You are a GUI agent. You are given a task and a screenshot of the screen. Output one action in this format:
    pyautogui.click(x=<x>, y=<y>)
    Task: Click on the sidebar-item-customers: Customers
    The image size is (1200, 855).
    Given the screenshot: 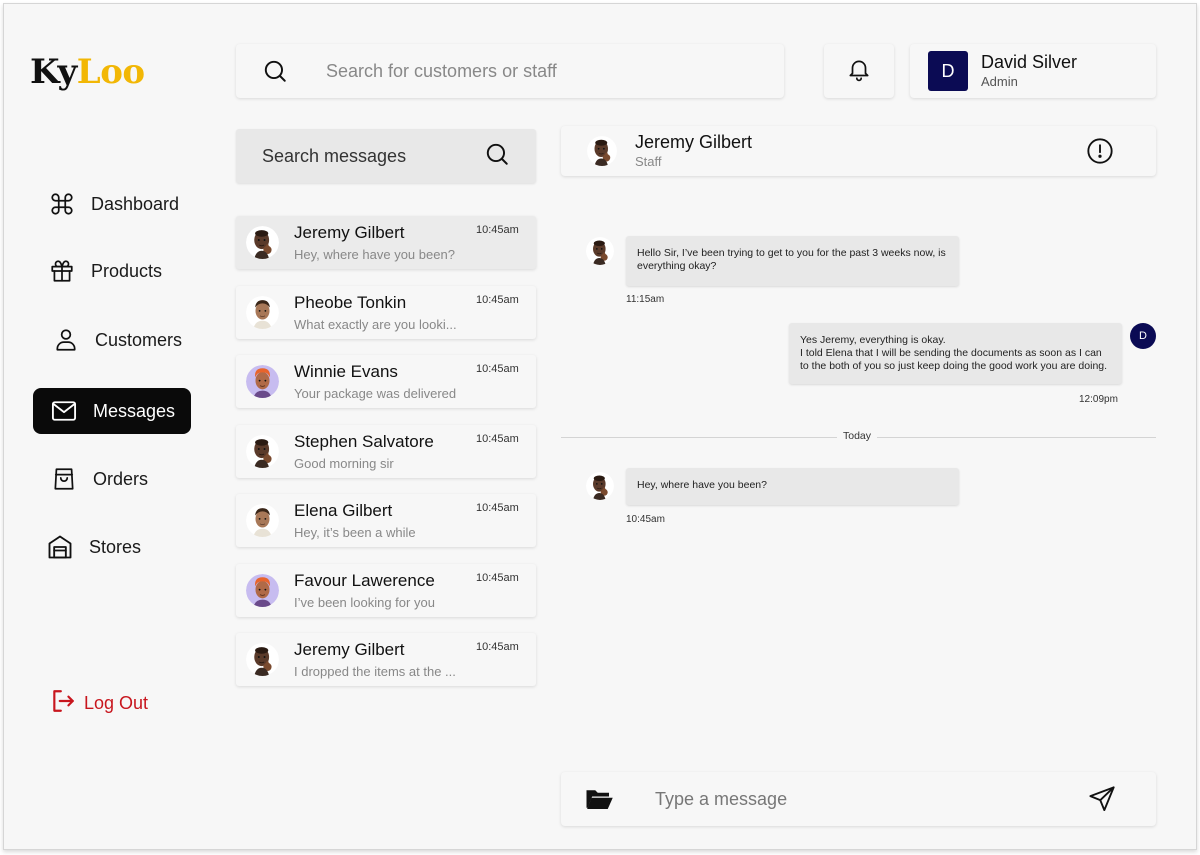 What is the action you would take?
    pyautogui.click(x=112, y=340)
    